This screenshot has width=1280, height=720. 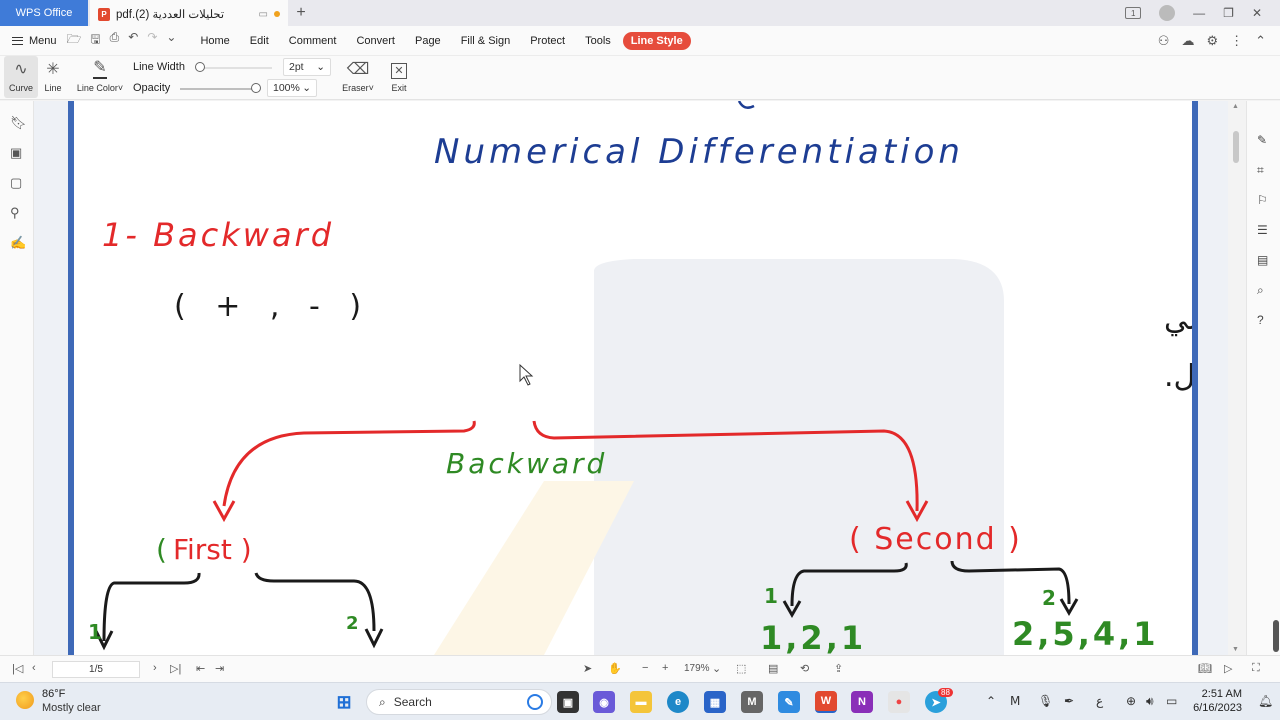 What do you see at coordinates (656, 40) in the screenshot?
I see `menu-item-line-style: Line Style` at bounding box center [656, 40].